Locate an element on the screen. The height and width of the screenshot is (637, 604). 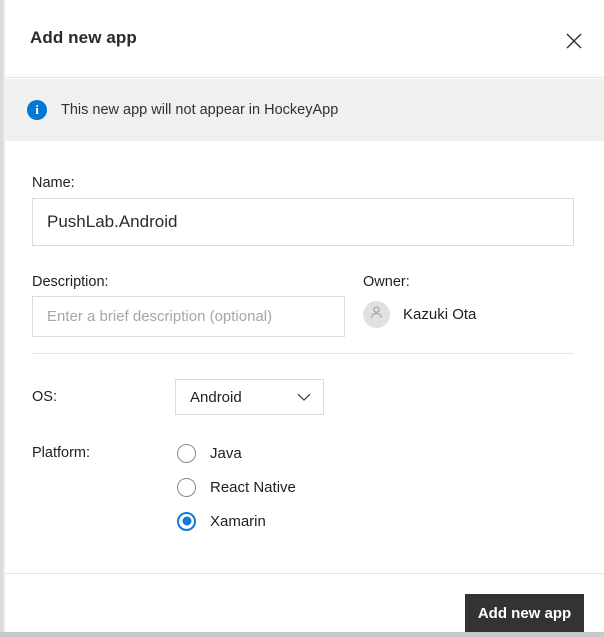
radio-label: Java is located at coordinates (226, 453).